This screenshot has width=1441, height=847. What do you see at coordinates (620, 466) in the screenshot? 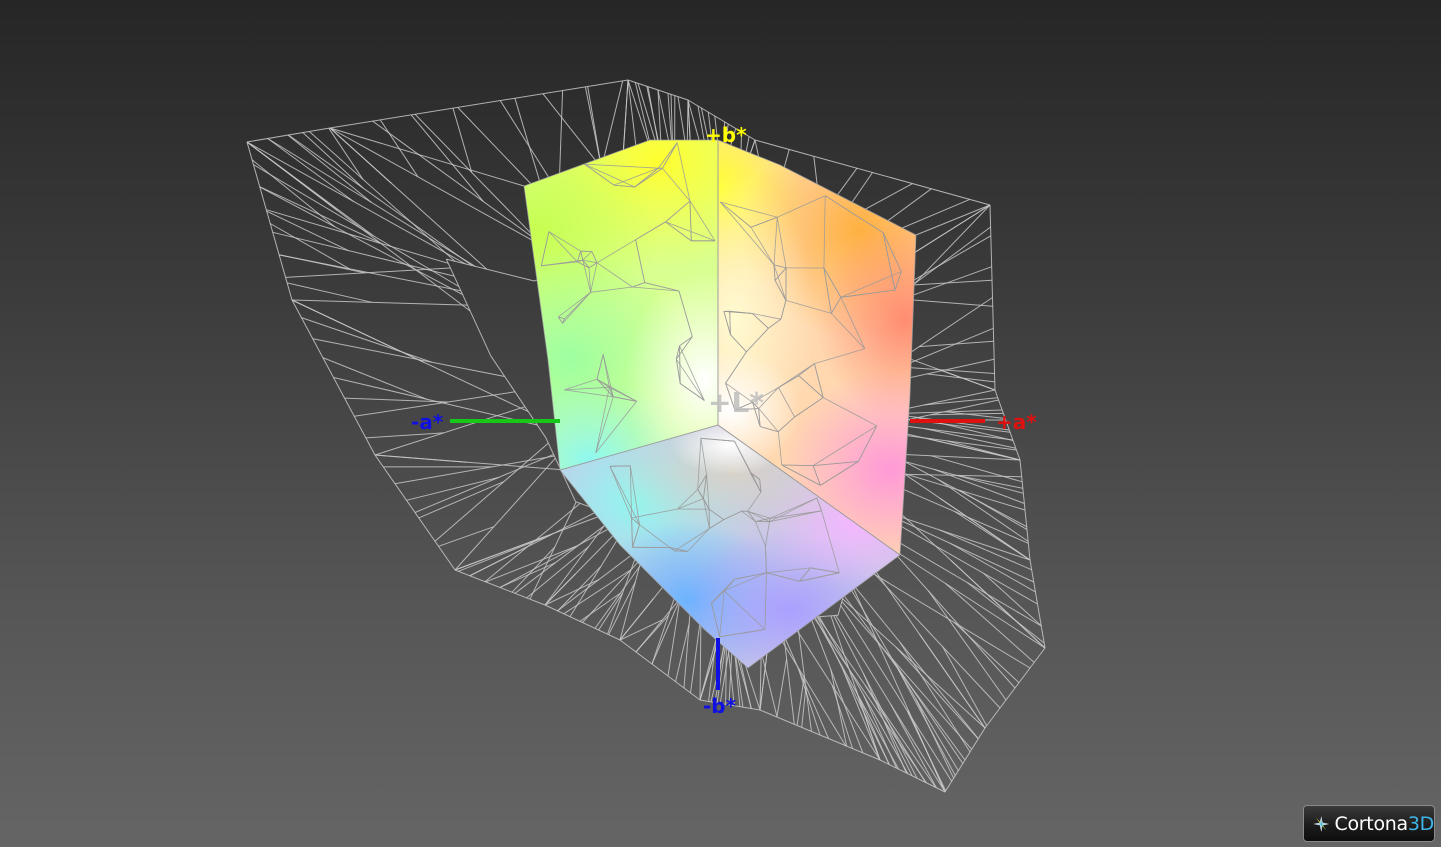
I see `mesh-edge` at bounding box center [620, 466].